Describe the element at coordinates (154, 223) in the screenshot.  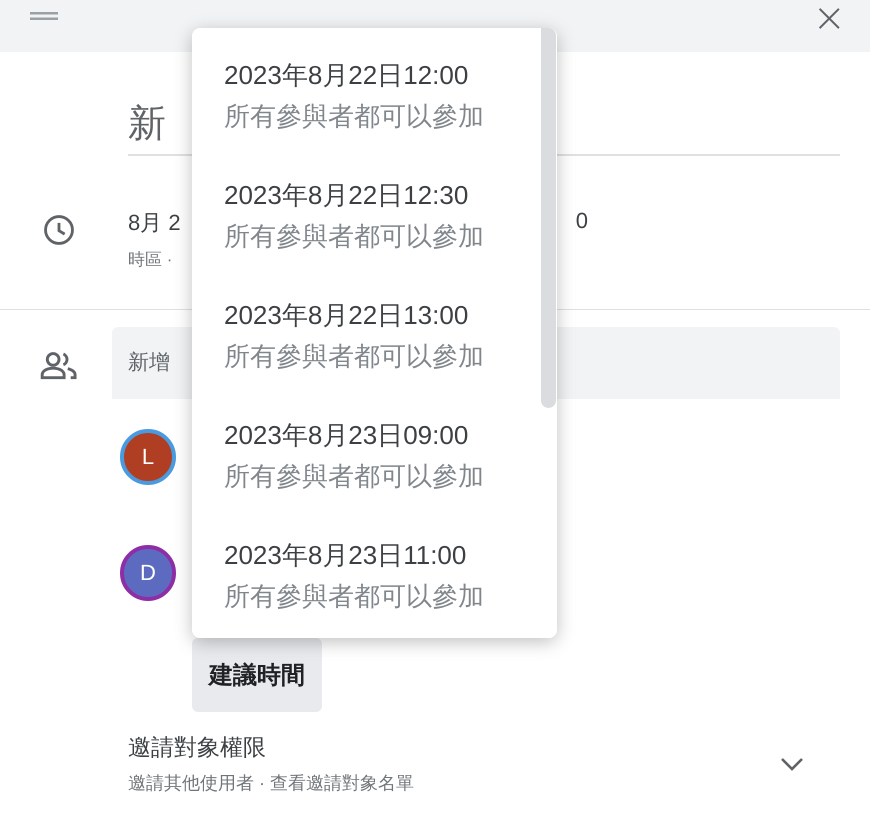
I see `start-time-text: 8月 2` at that location.